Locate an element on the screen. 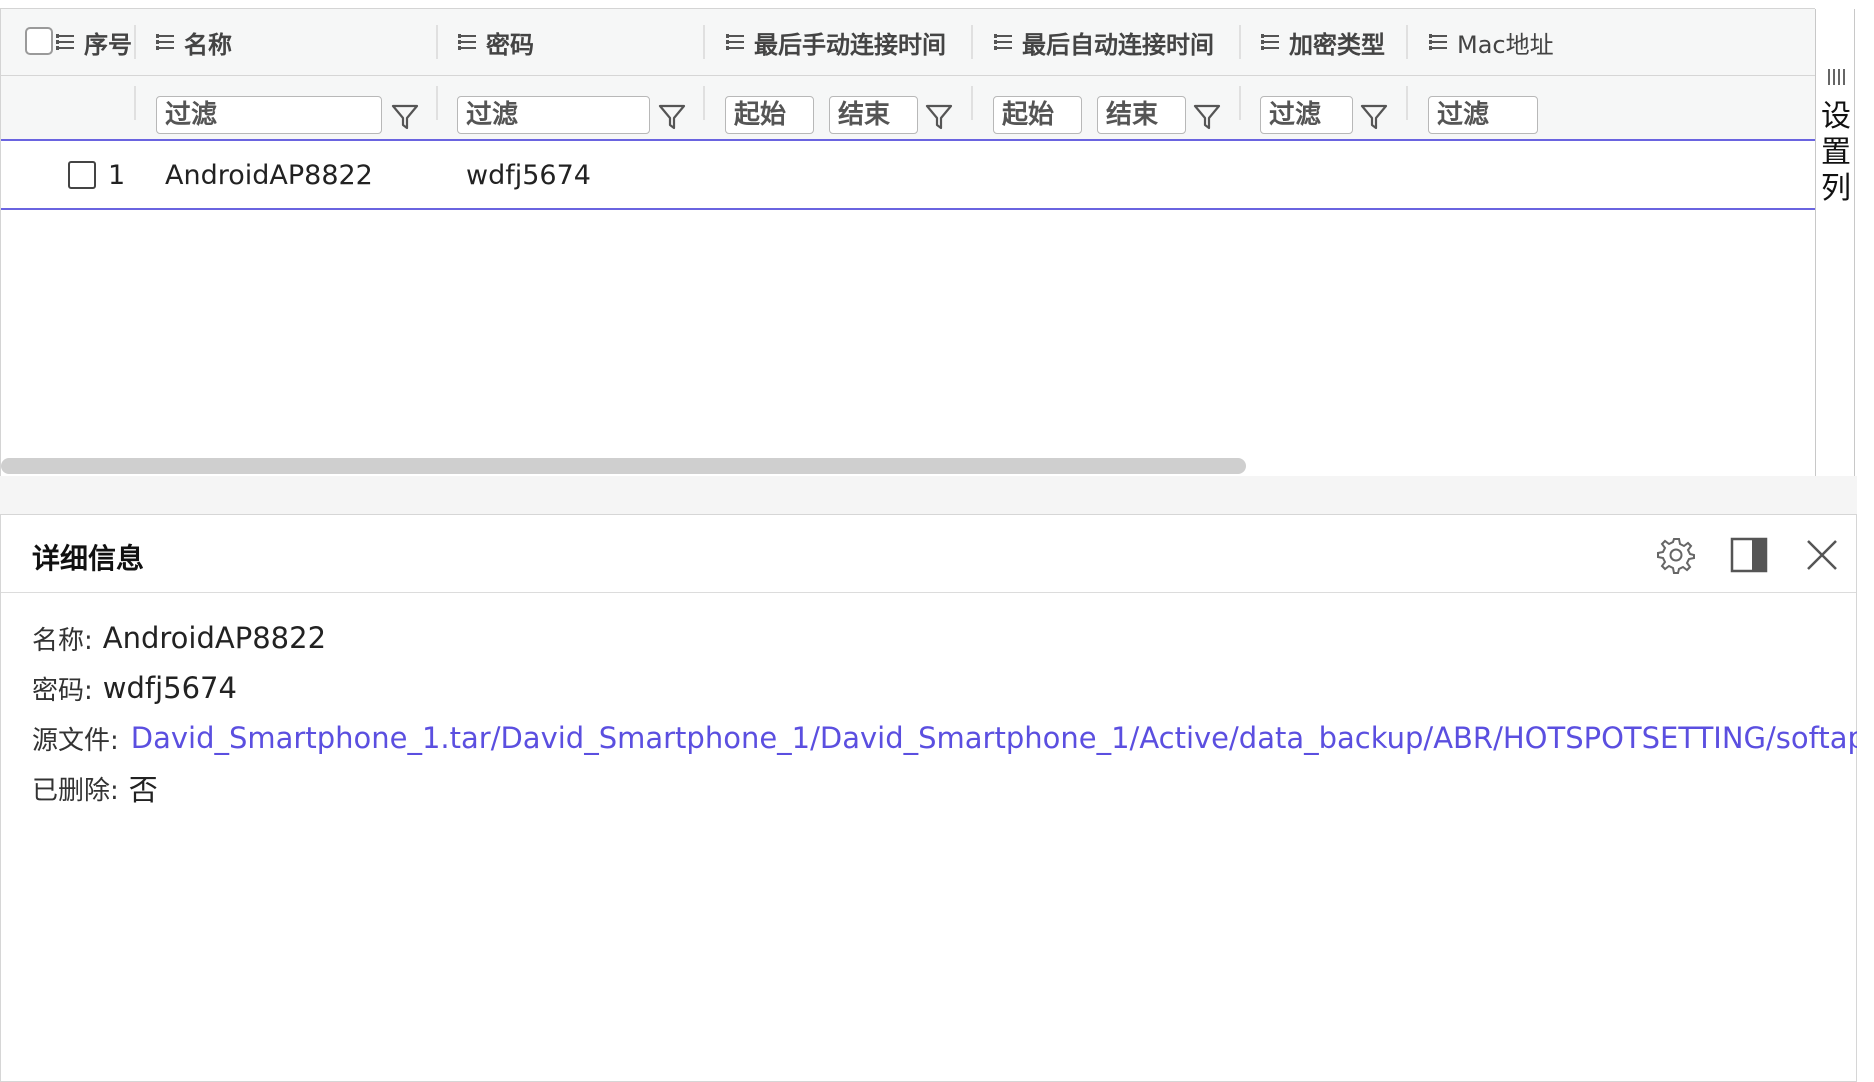  window-edge is located at coordinates (1865, 541).